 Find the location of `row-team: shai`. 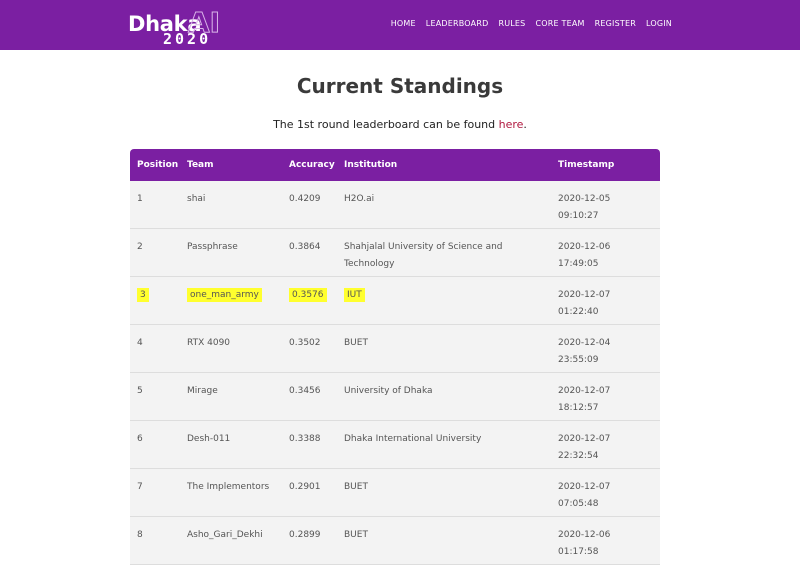

row-team: shai is located at coordinates (196, 199).